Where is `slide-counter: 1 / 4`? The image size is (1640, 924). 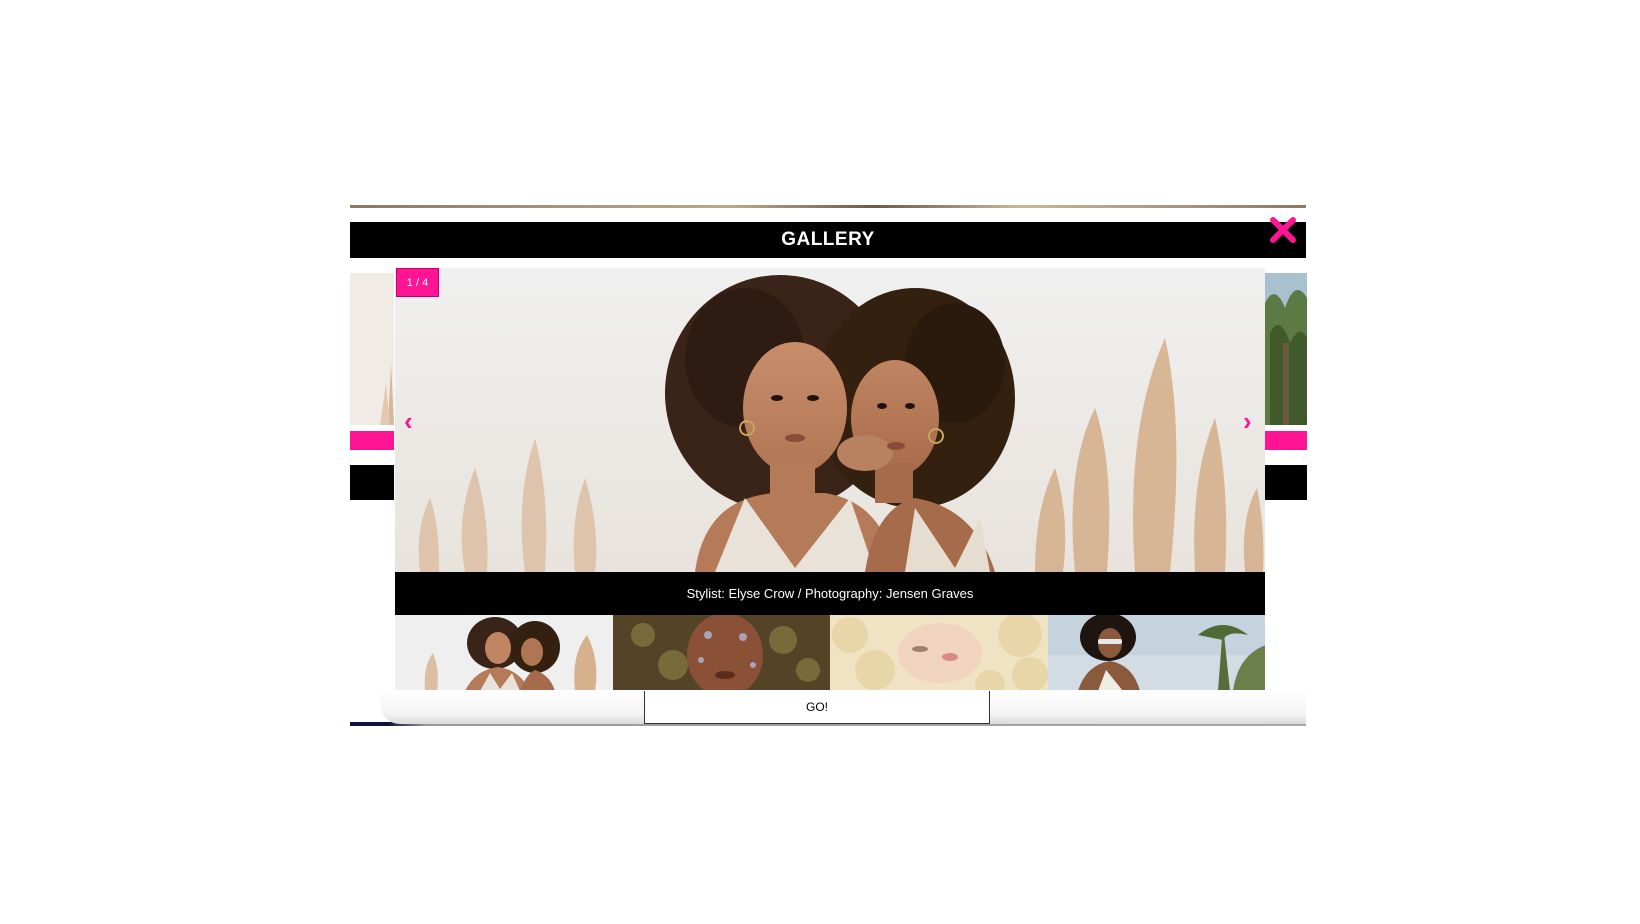 slide-counter: 1 / 4 is located at coordinates (417, 282).